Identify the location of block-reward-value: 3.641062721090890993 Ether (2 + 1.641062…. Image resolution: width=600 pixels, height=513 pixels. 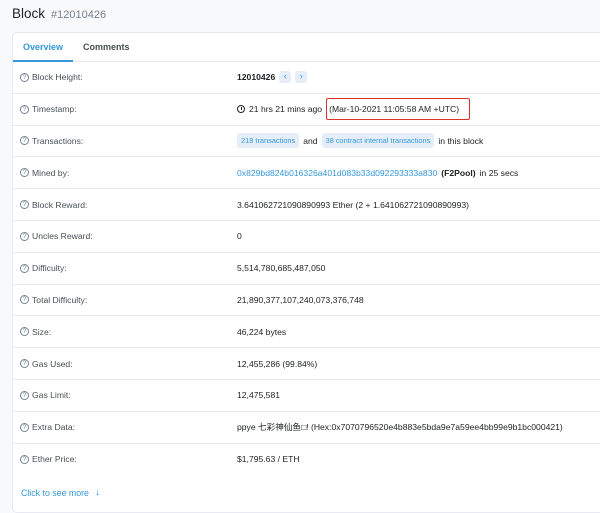
(353, 204).